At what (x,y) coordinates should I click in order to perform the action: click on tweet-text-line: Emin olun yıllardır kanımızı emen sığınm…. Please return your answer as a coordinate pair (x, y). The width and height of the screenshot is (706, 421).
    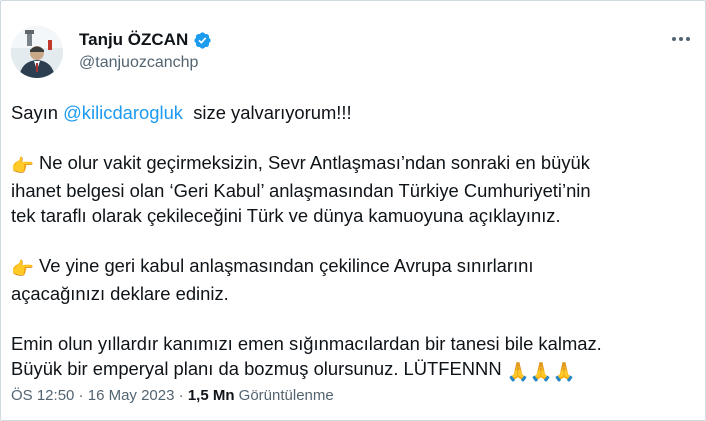
    Looking at the image, I should click on (306, 343).